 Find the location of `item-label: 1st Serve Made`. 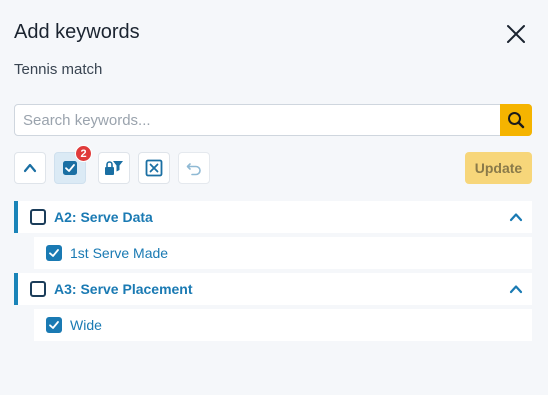

item-label: 1st Serve Made is located at coordinates (119, 253).